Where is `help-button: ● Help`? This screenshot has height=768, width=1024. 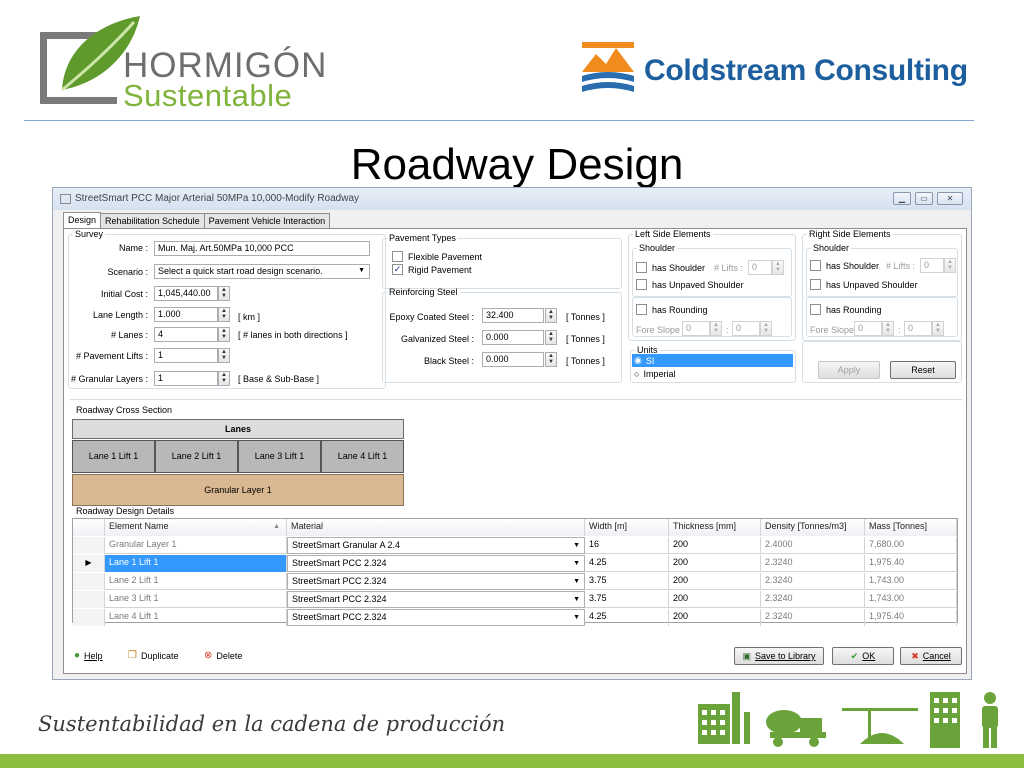
help-button: ● Help is located at coordinates (88, 655).